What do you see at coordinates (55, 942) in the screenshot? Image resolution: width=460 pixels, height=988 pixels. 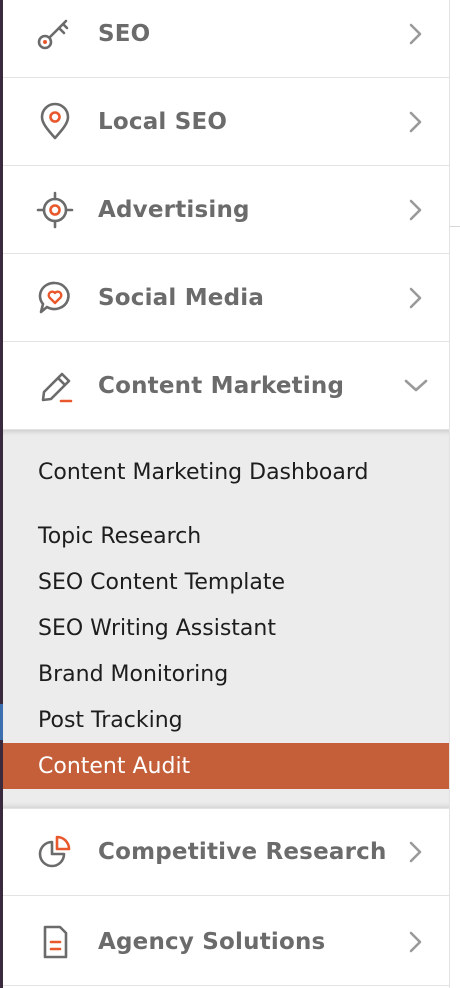 I see `document-icon` at bounding box center [55, 942].